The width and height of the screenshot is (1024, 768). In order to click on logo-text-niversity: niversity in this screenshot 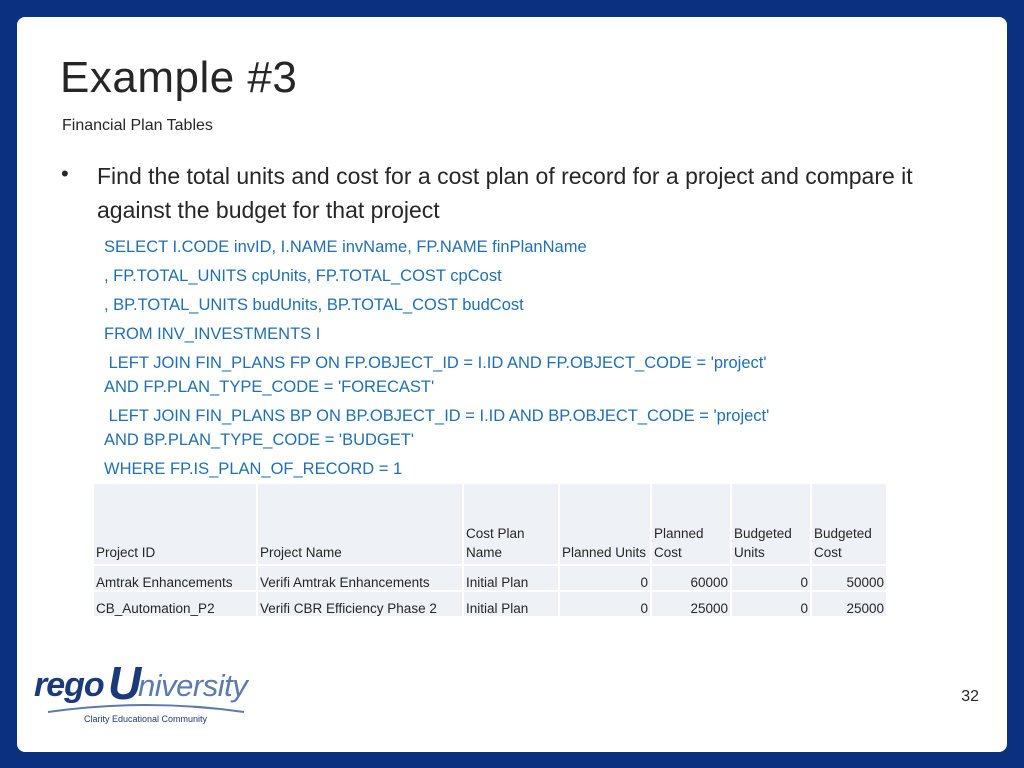, I will do `click(193, 685)`.